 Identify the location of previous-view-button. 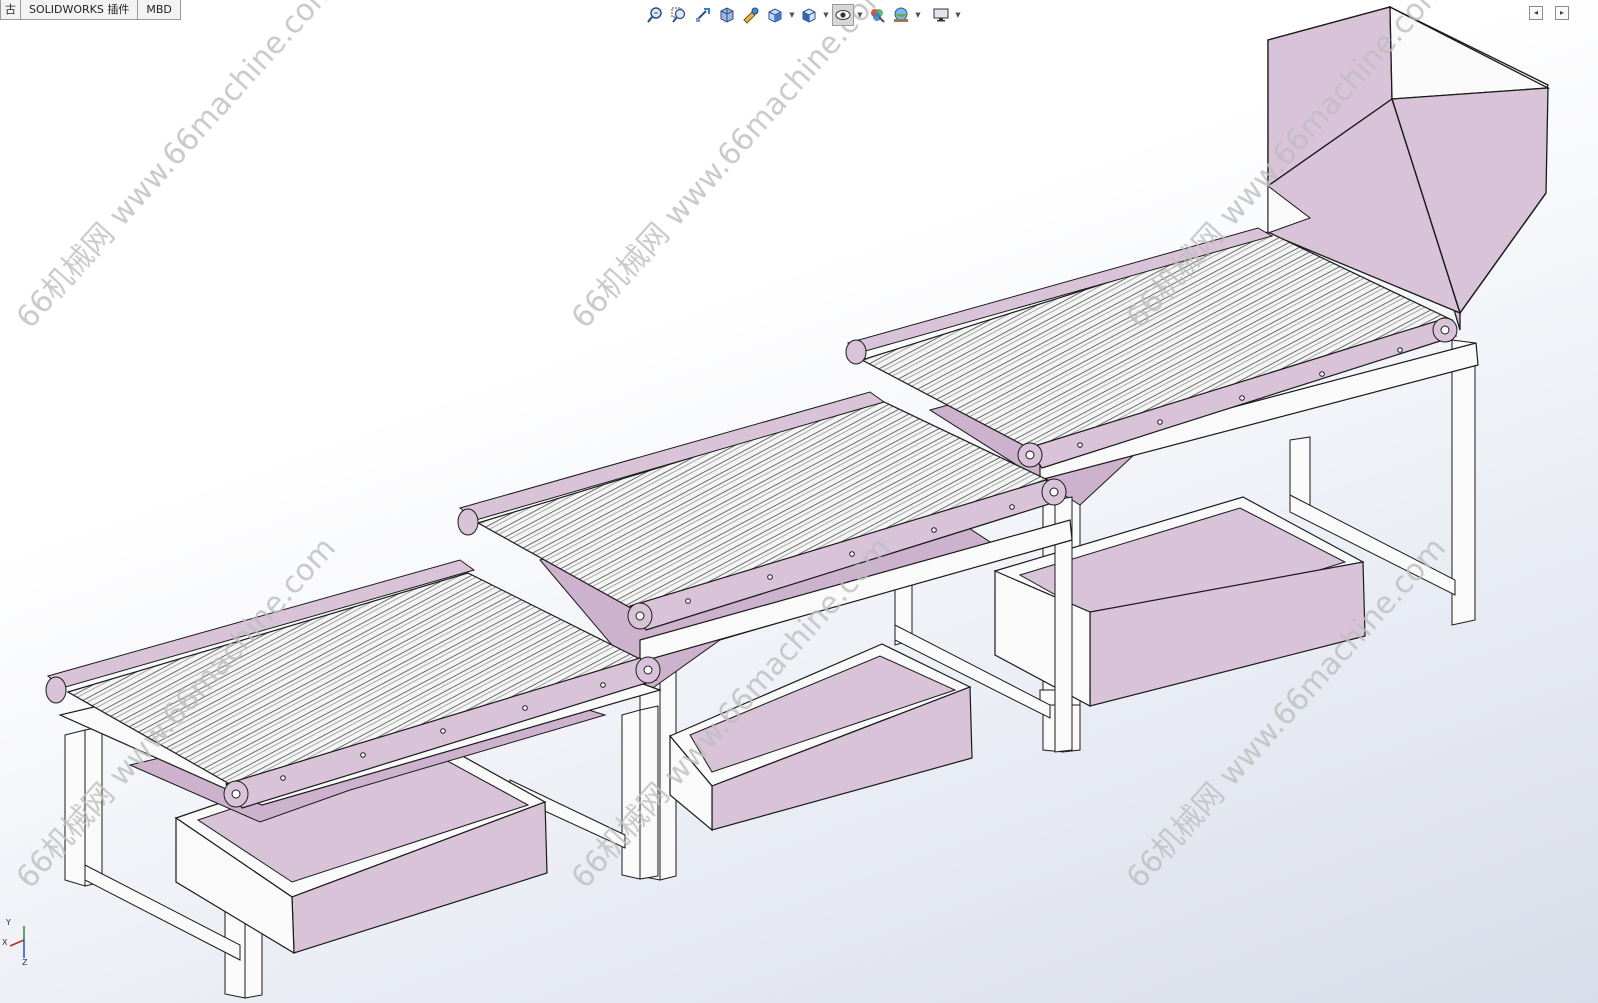
(703, 15).